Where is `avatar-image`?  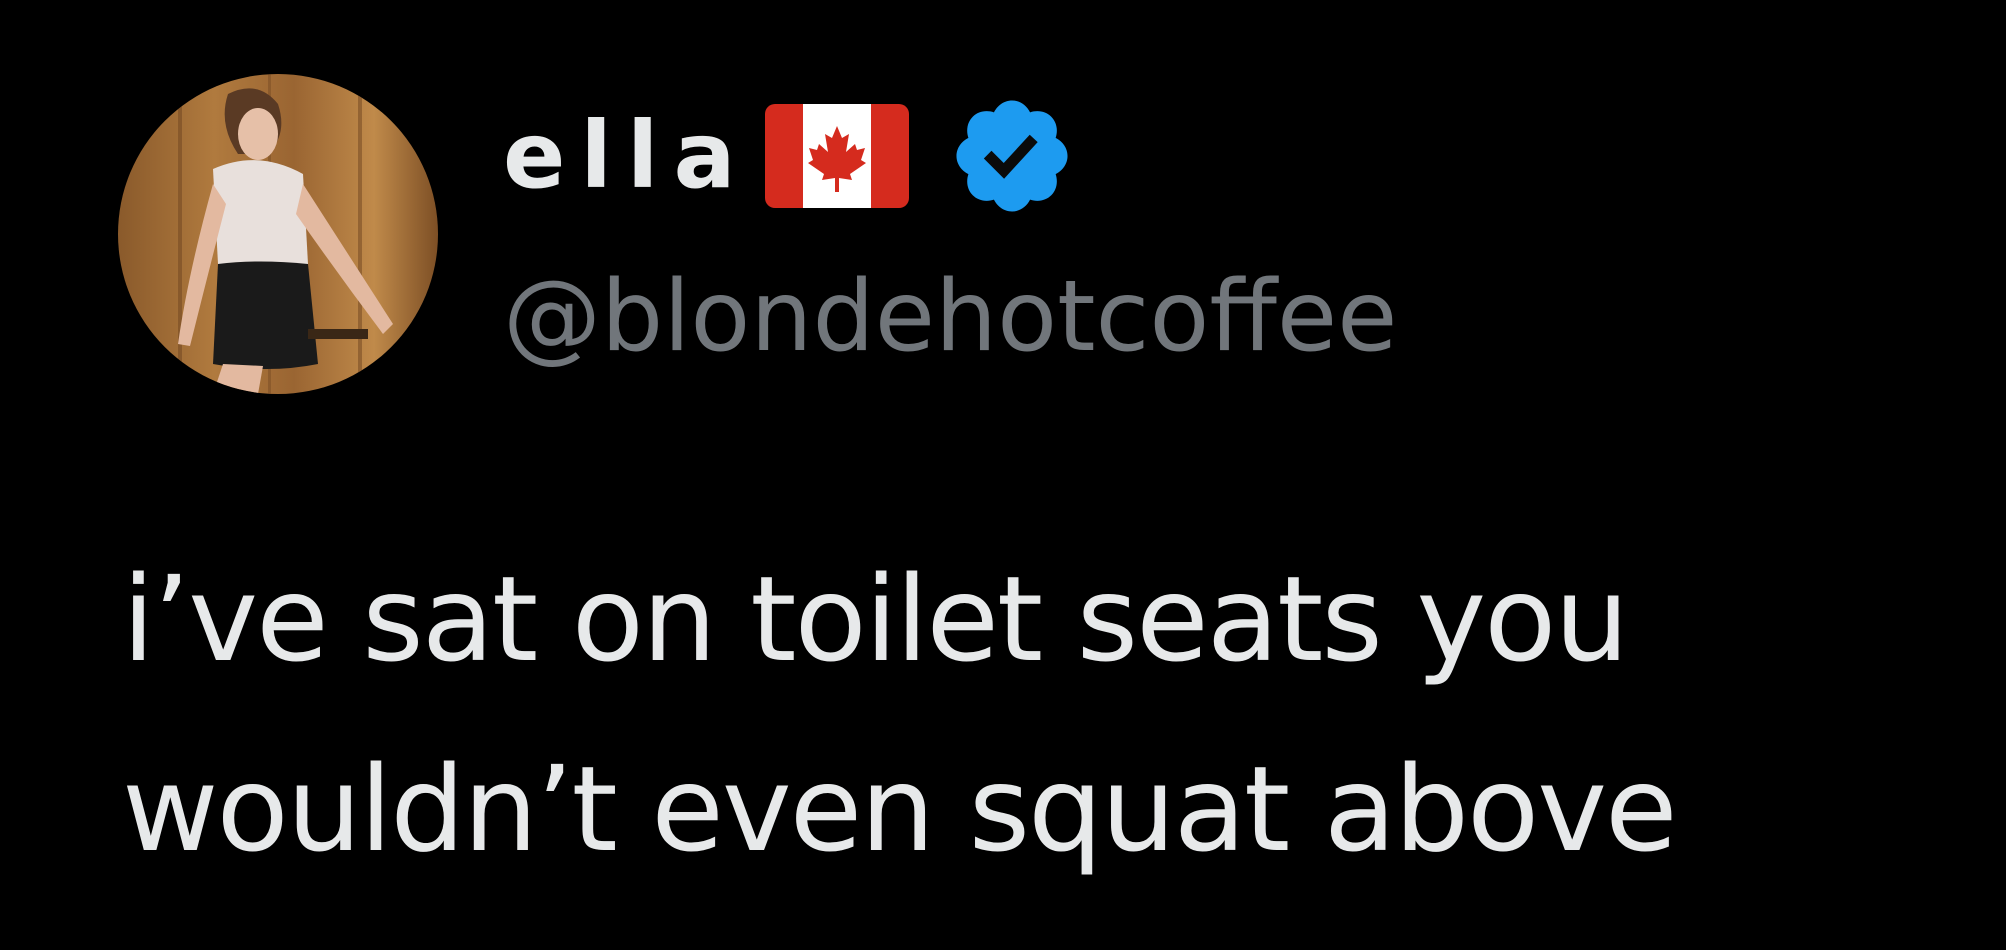
avatar-image is located at coordinates (278, 234).